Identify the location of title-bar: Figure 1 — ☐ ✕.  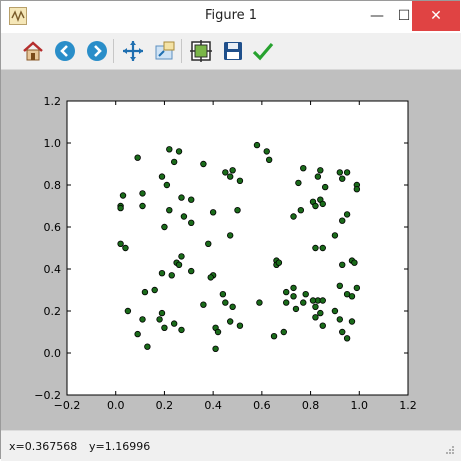
(231, 17).